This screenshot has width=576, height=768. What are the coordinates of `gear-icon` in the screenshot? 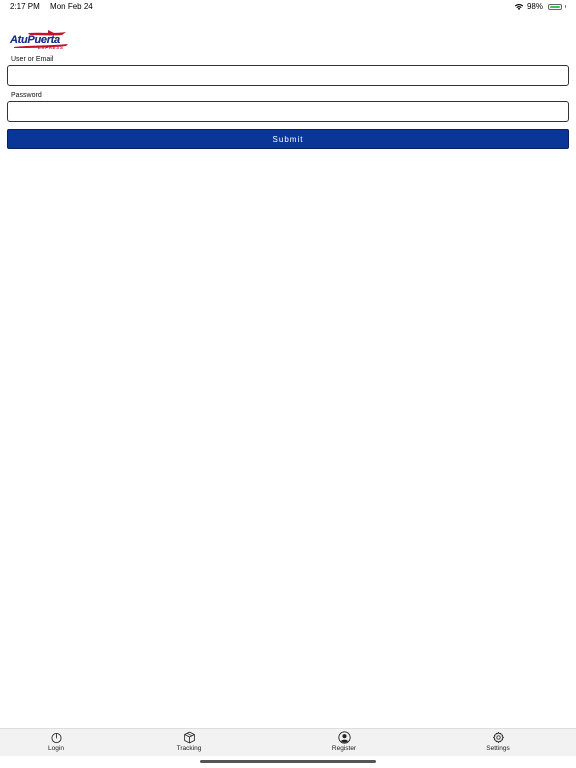 It's located at (498, 737).